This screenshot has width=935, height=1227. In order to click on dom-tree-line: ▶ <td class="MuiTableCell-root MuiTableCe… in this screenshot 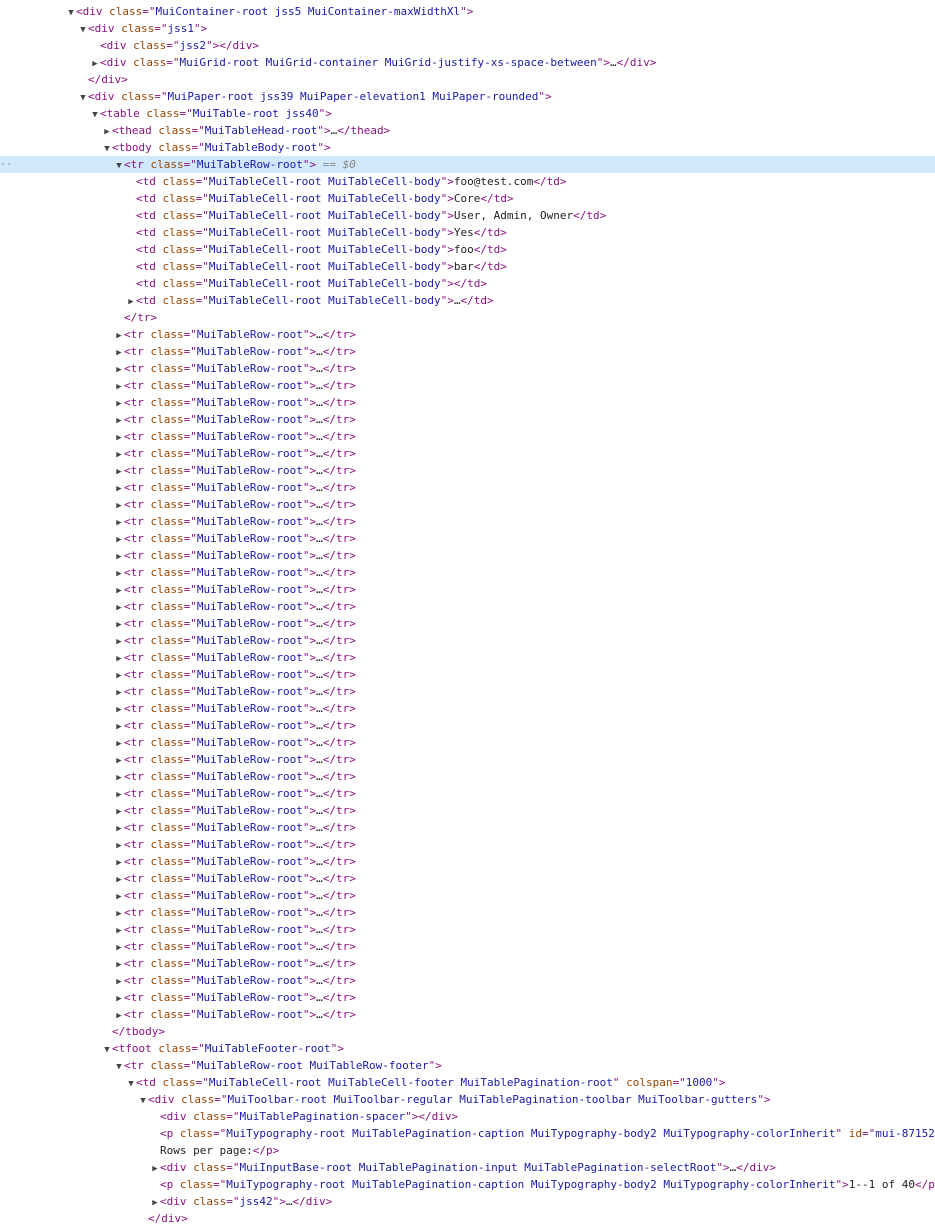, I will do `click(467, 300)`.